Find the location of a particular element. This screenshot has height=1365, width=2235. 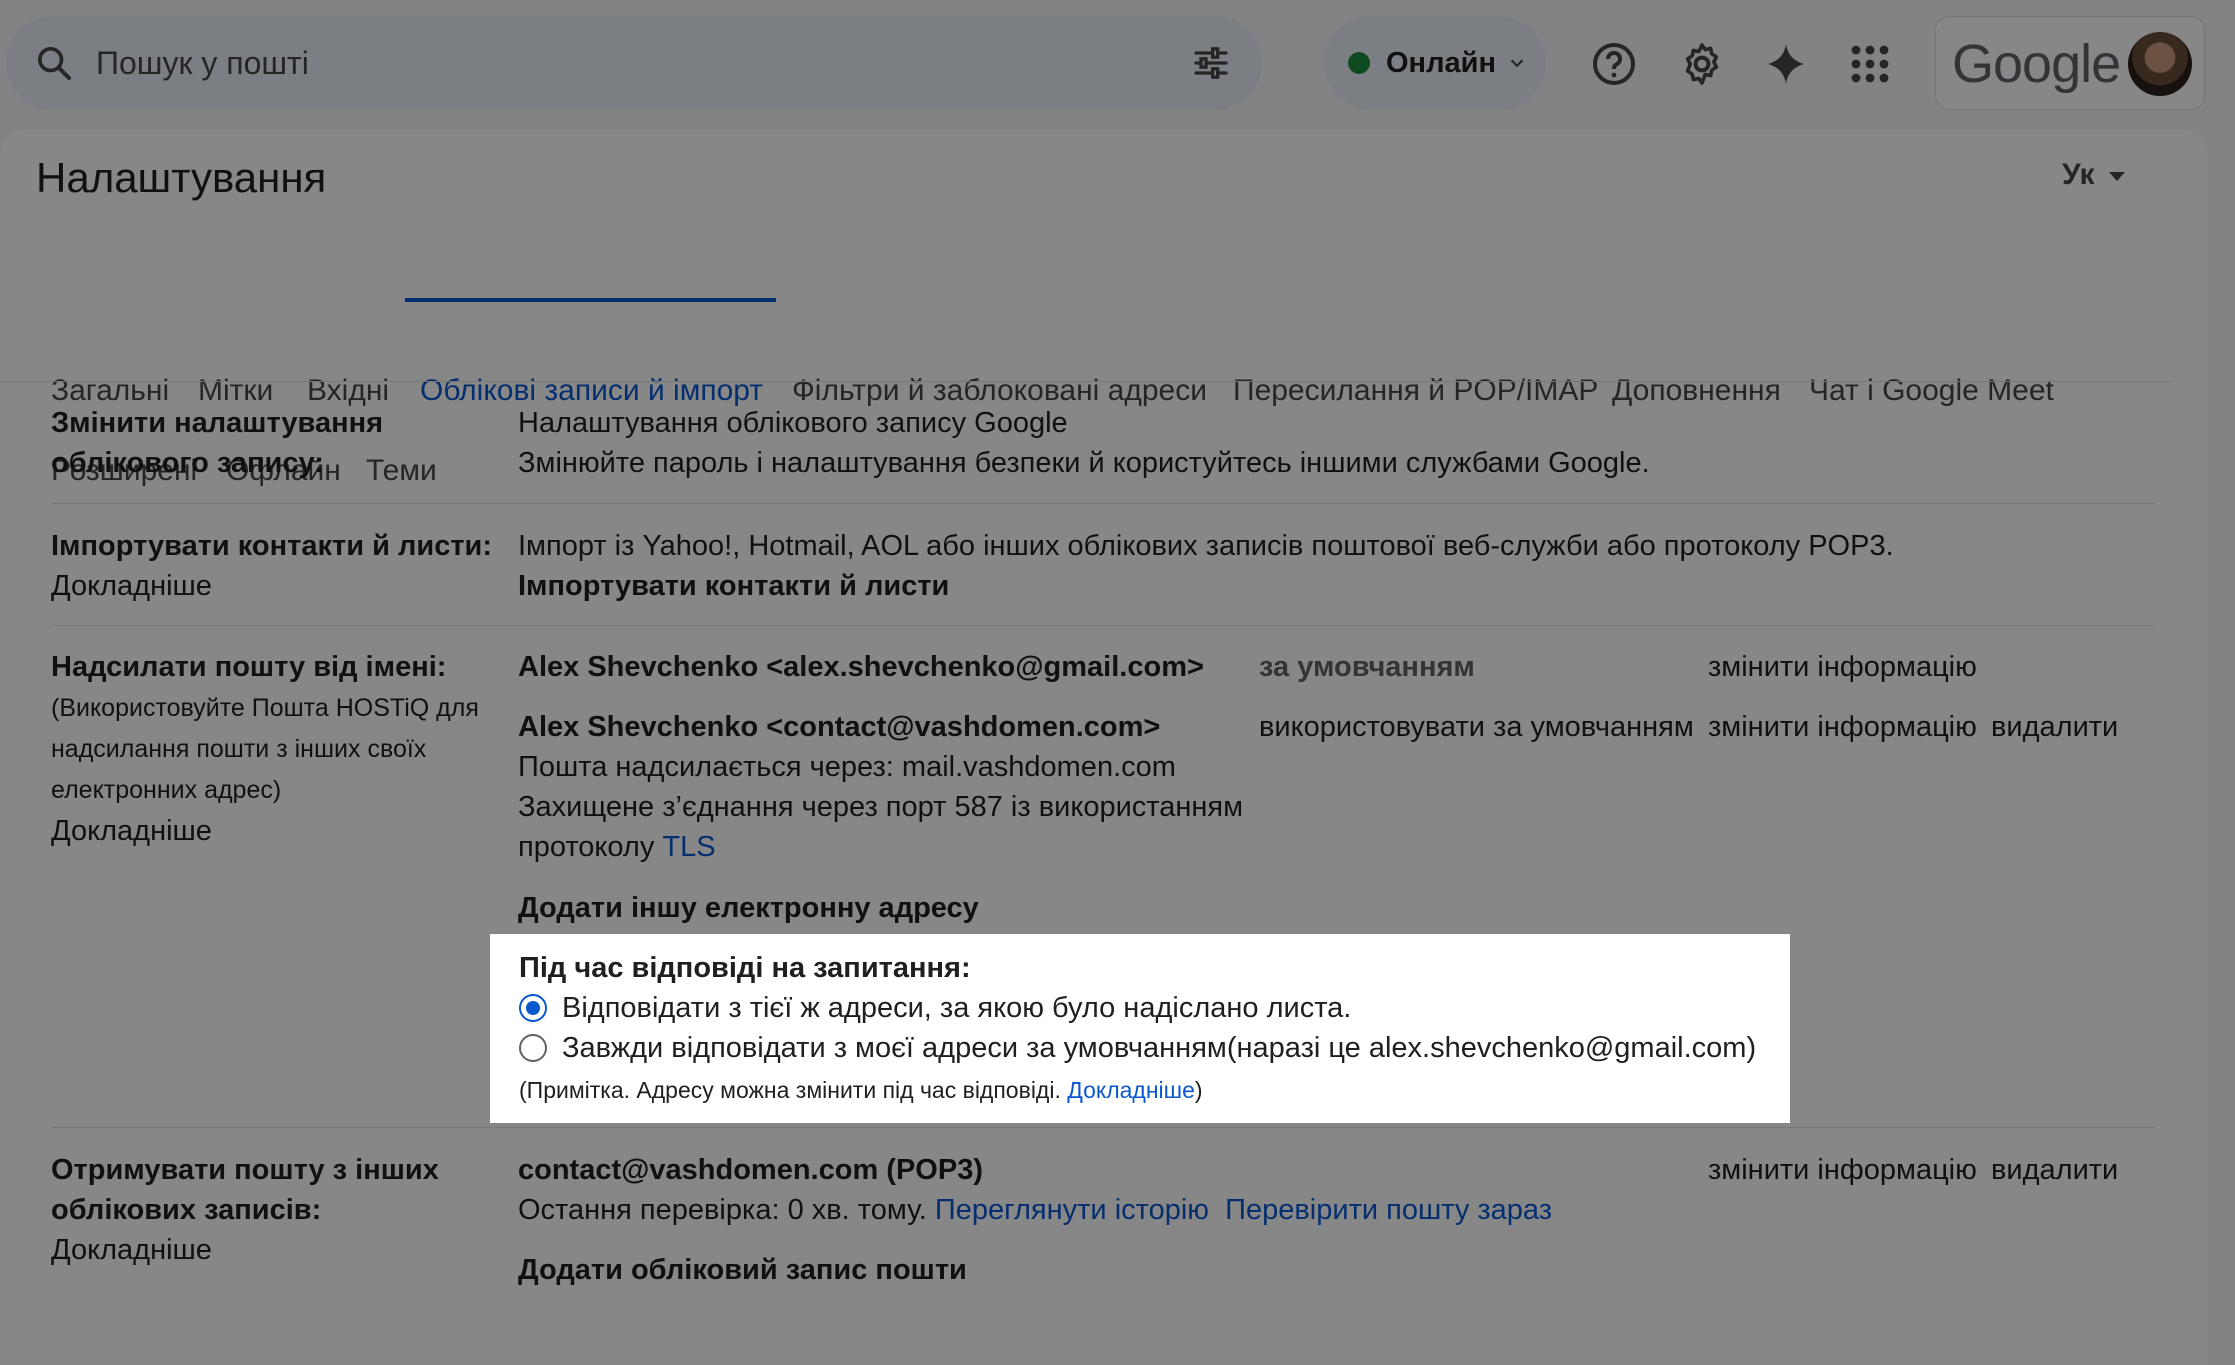

note-suffix: ) is located at coordinates (1198, 1090).